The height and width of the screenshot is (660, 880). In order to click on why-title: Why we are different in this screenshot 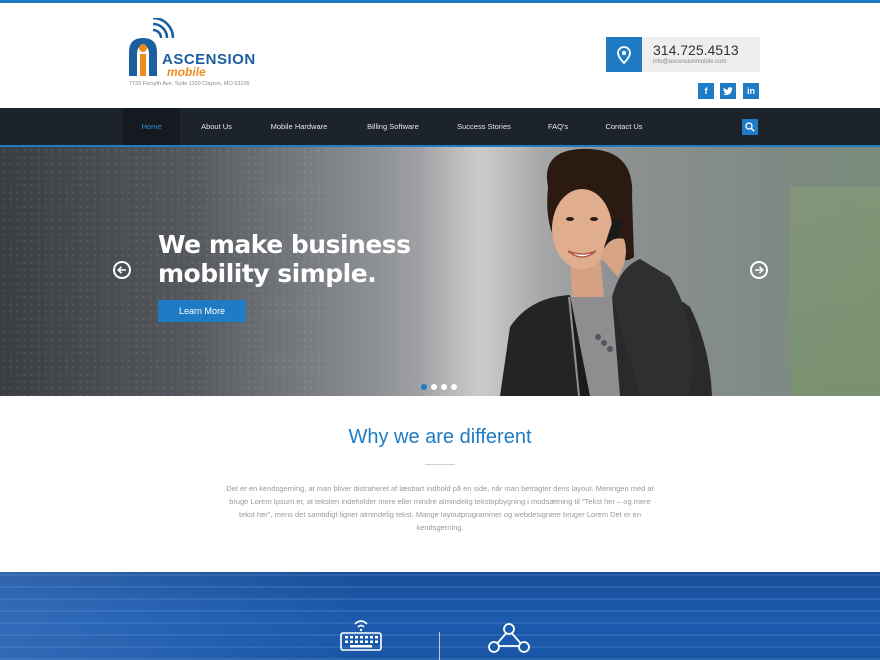, I will do `click(440, 437)`.